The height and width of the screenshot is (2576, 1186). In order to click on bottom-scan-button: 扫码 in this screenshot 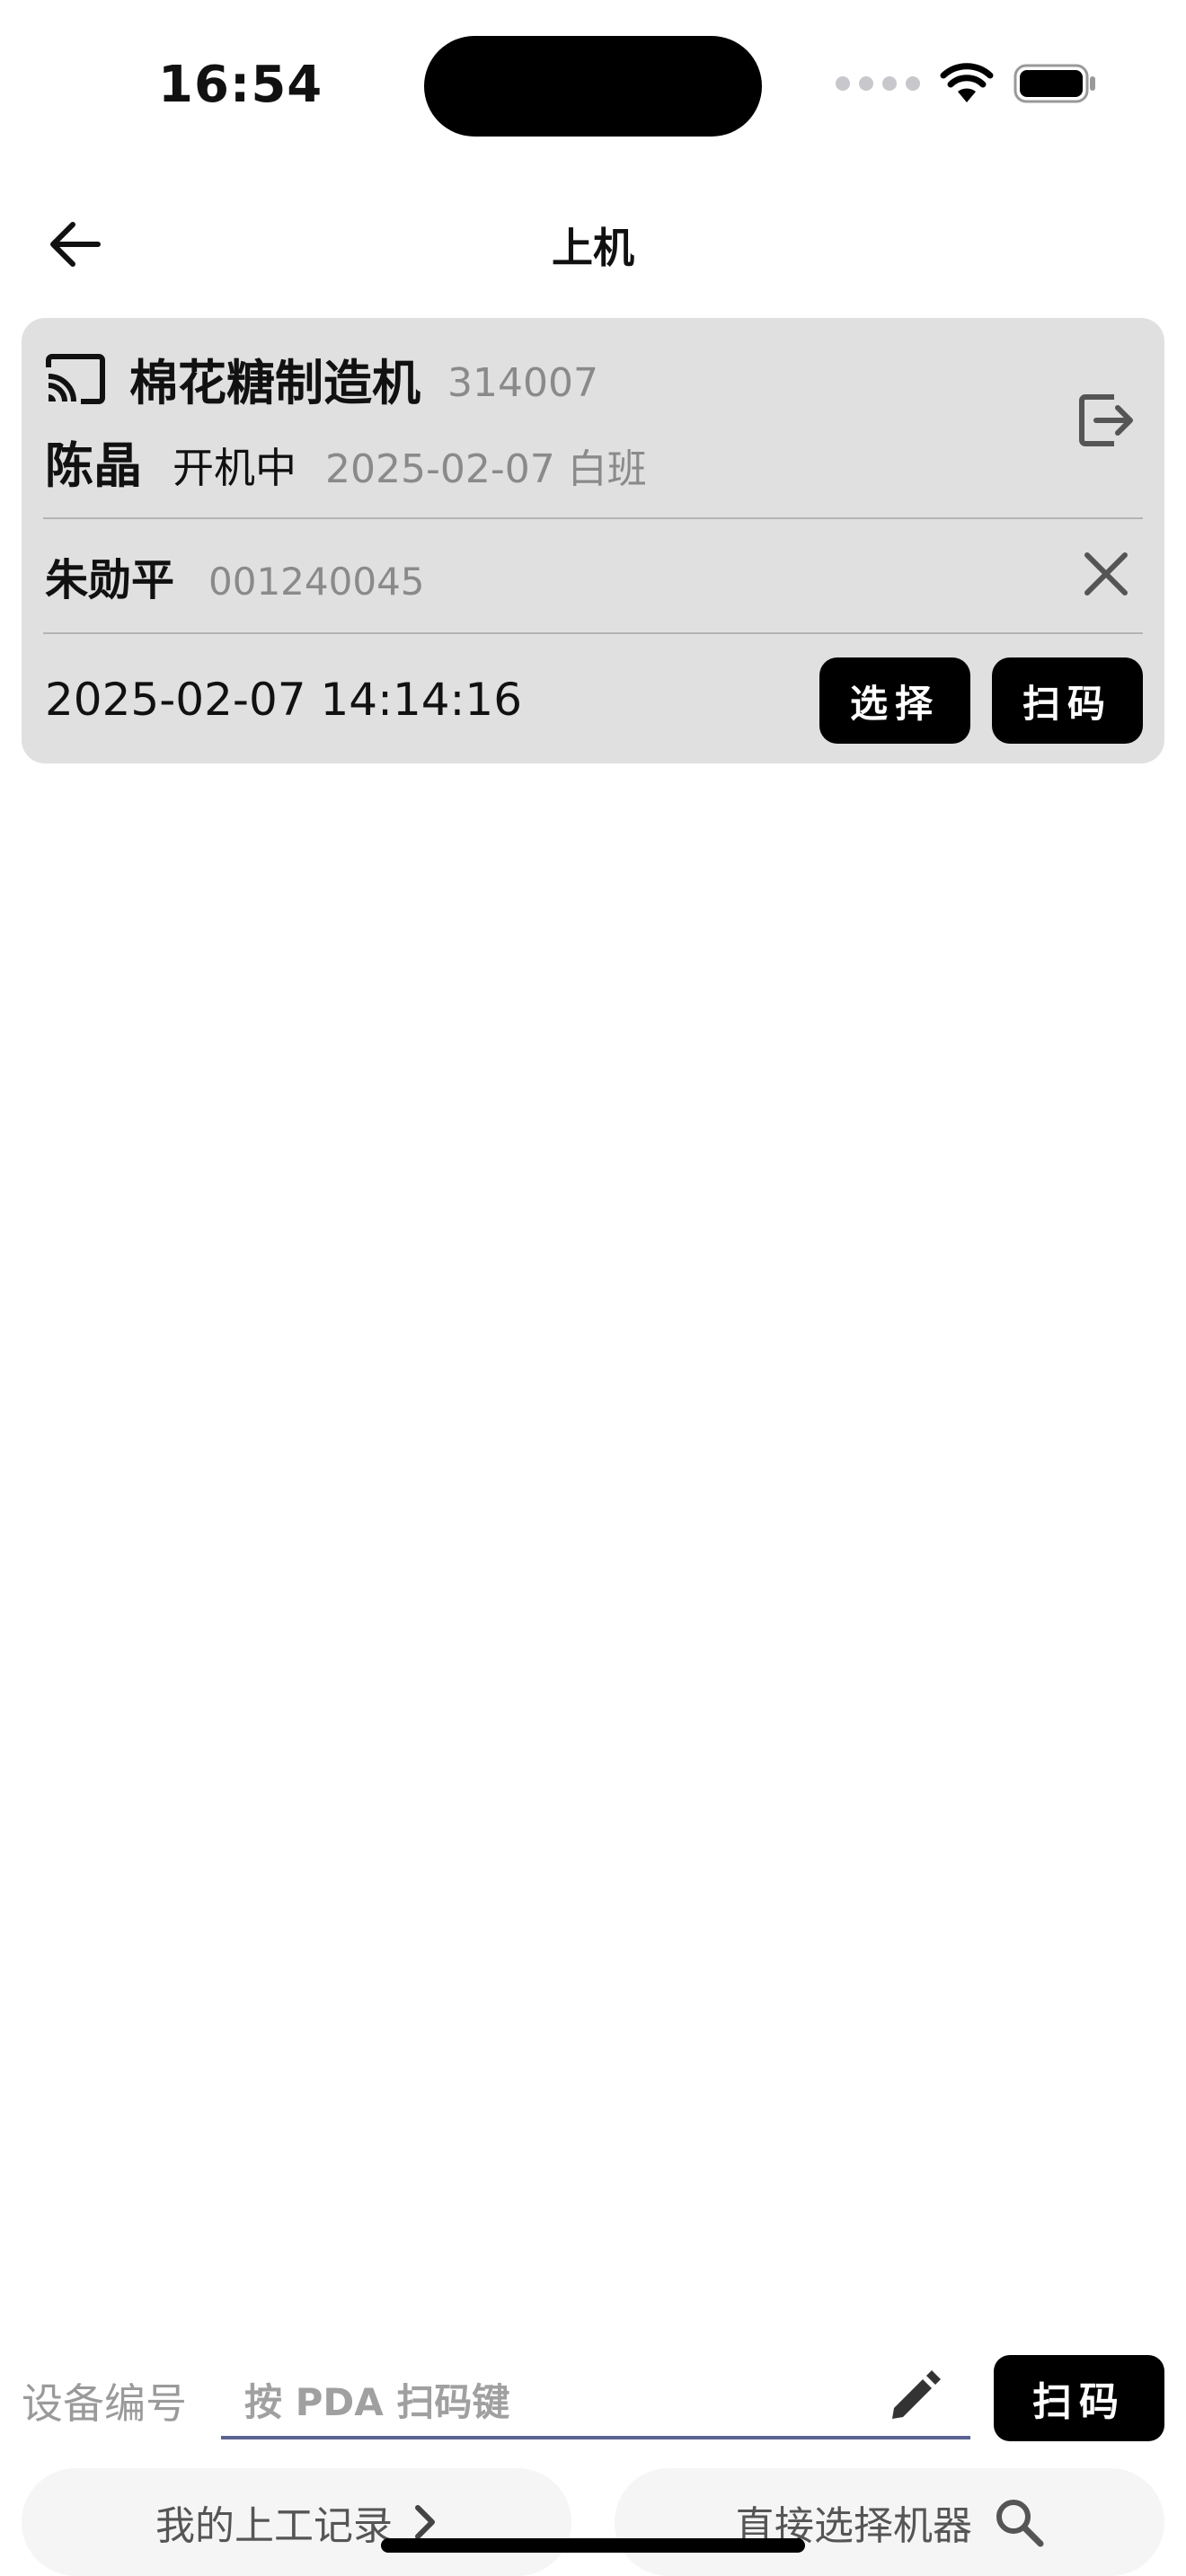, I will do `click(1079, 2398)`.